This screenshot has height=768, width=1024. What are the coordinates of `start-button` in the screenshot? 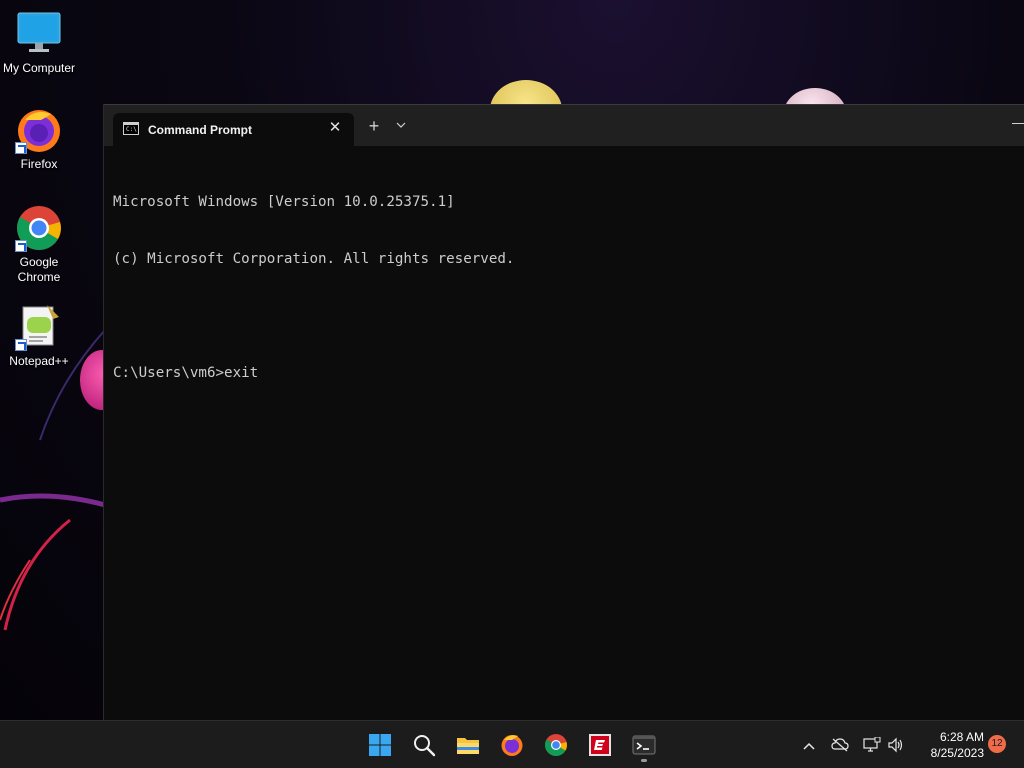 It's located at (380, 745).